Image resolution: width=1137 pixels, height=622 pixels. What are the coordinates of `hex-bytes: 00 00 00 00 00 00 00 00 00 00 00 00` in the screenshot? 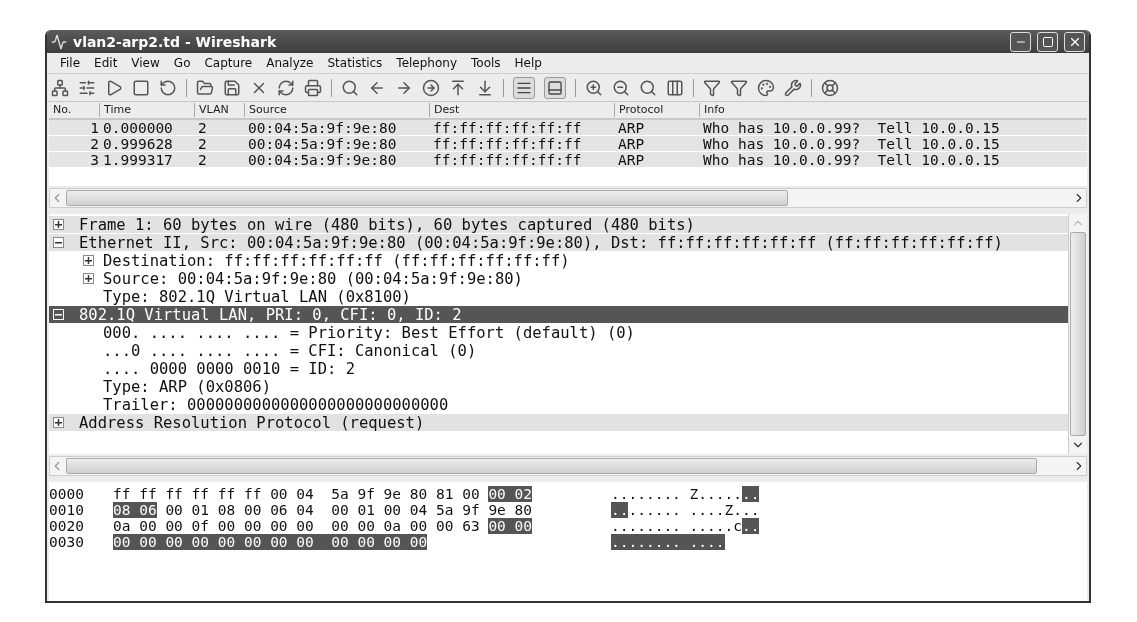 It's located at (270, 542).